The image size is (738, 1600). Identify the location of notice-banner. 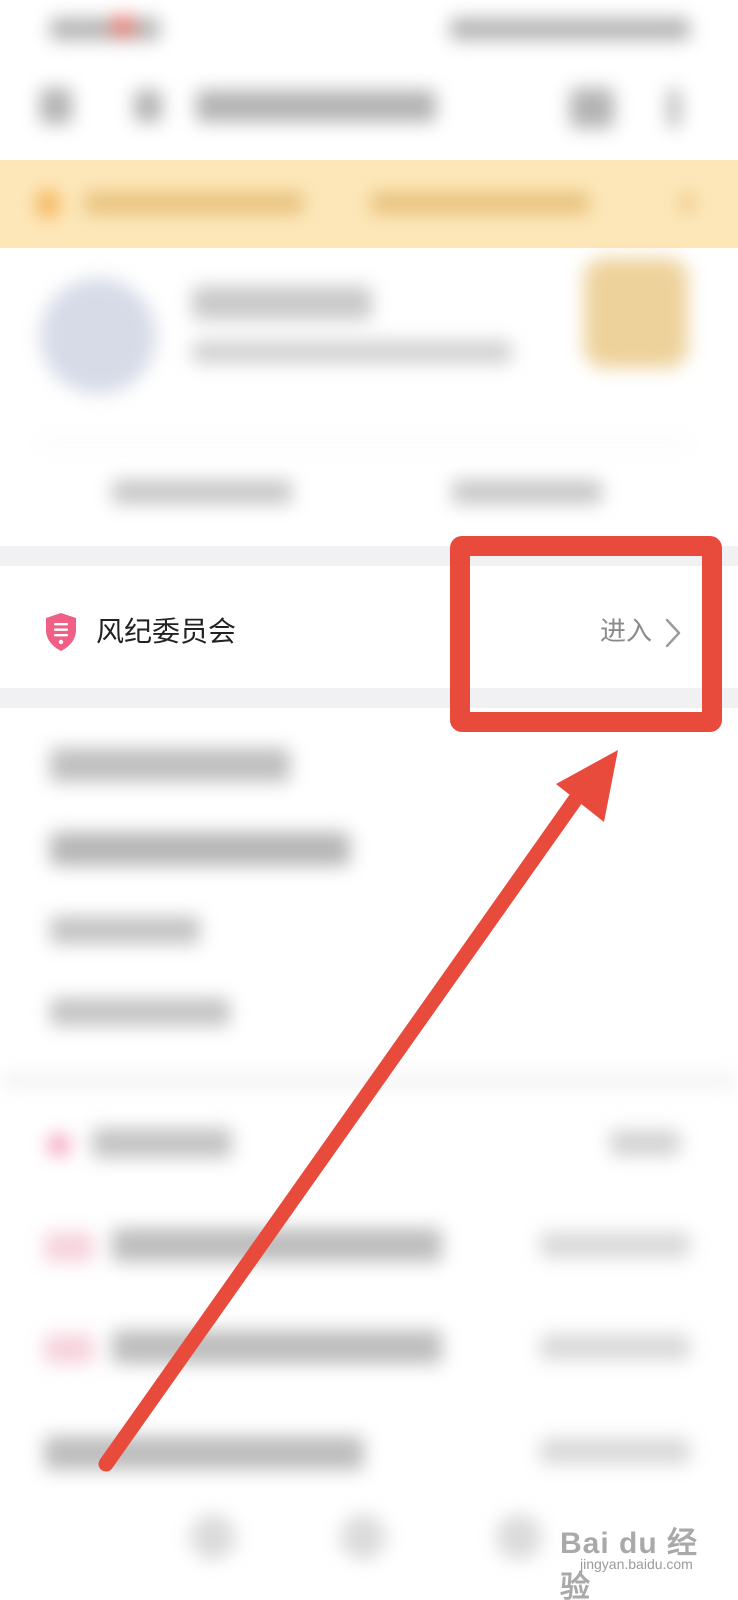
(369, 204).